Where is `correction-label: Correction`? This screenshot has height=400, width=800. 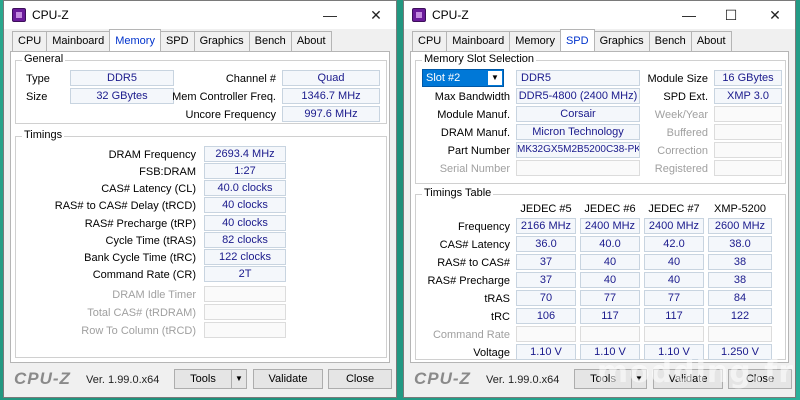
correction-label: Correction is located at coordinates (682, 151).